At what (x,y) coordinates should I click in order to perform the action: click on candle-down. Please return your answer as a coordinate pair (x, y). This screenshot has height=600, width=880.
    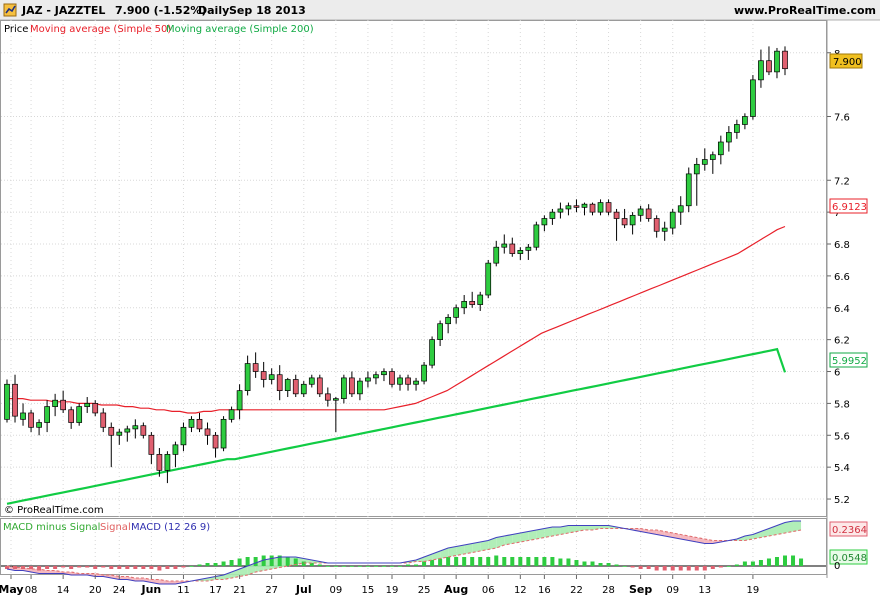
    Looking at the image, I should click on (392, 378).